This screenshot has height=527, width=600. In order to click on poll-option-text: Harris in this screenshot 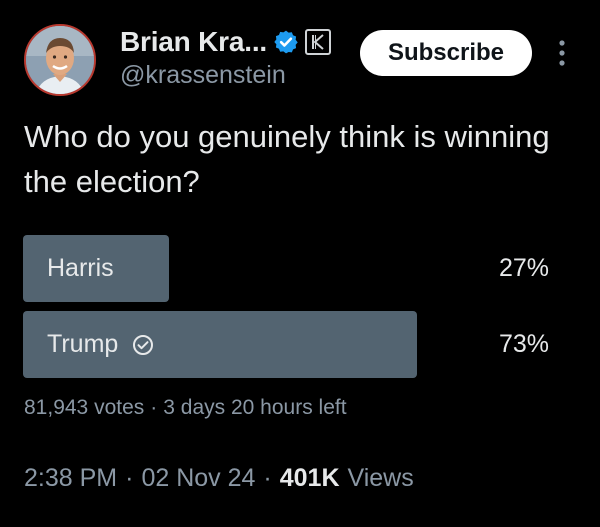, I will do `click(80, 268)`.